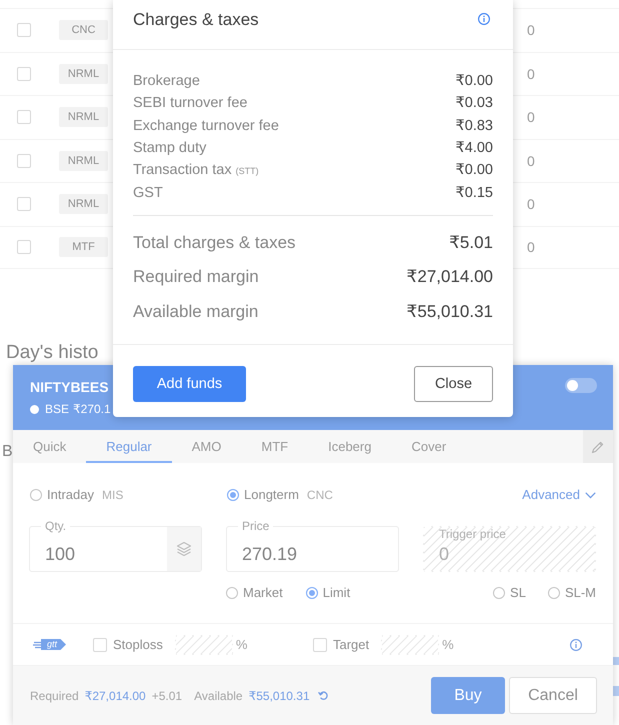 The height and width of the screenshot is (725, 619). What do you see at coordinates (83, 30) in the screenshot?
I see `product-badge: CNC` at bounding box center [83, 30].